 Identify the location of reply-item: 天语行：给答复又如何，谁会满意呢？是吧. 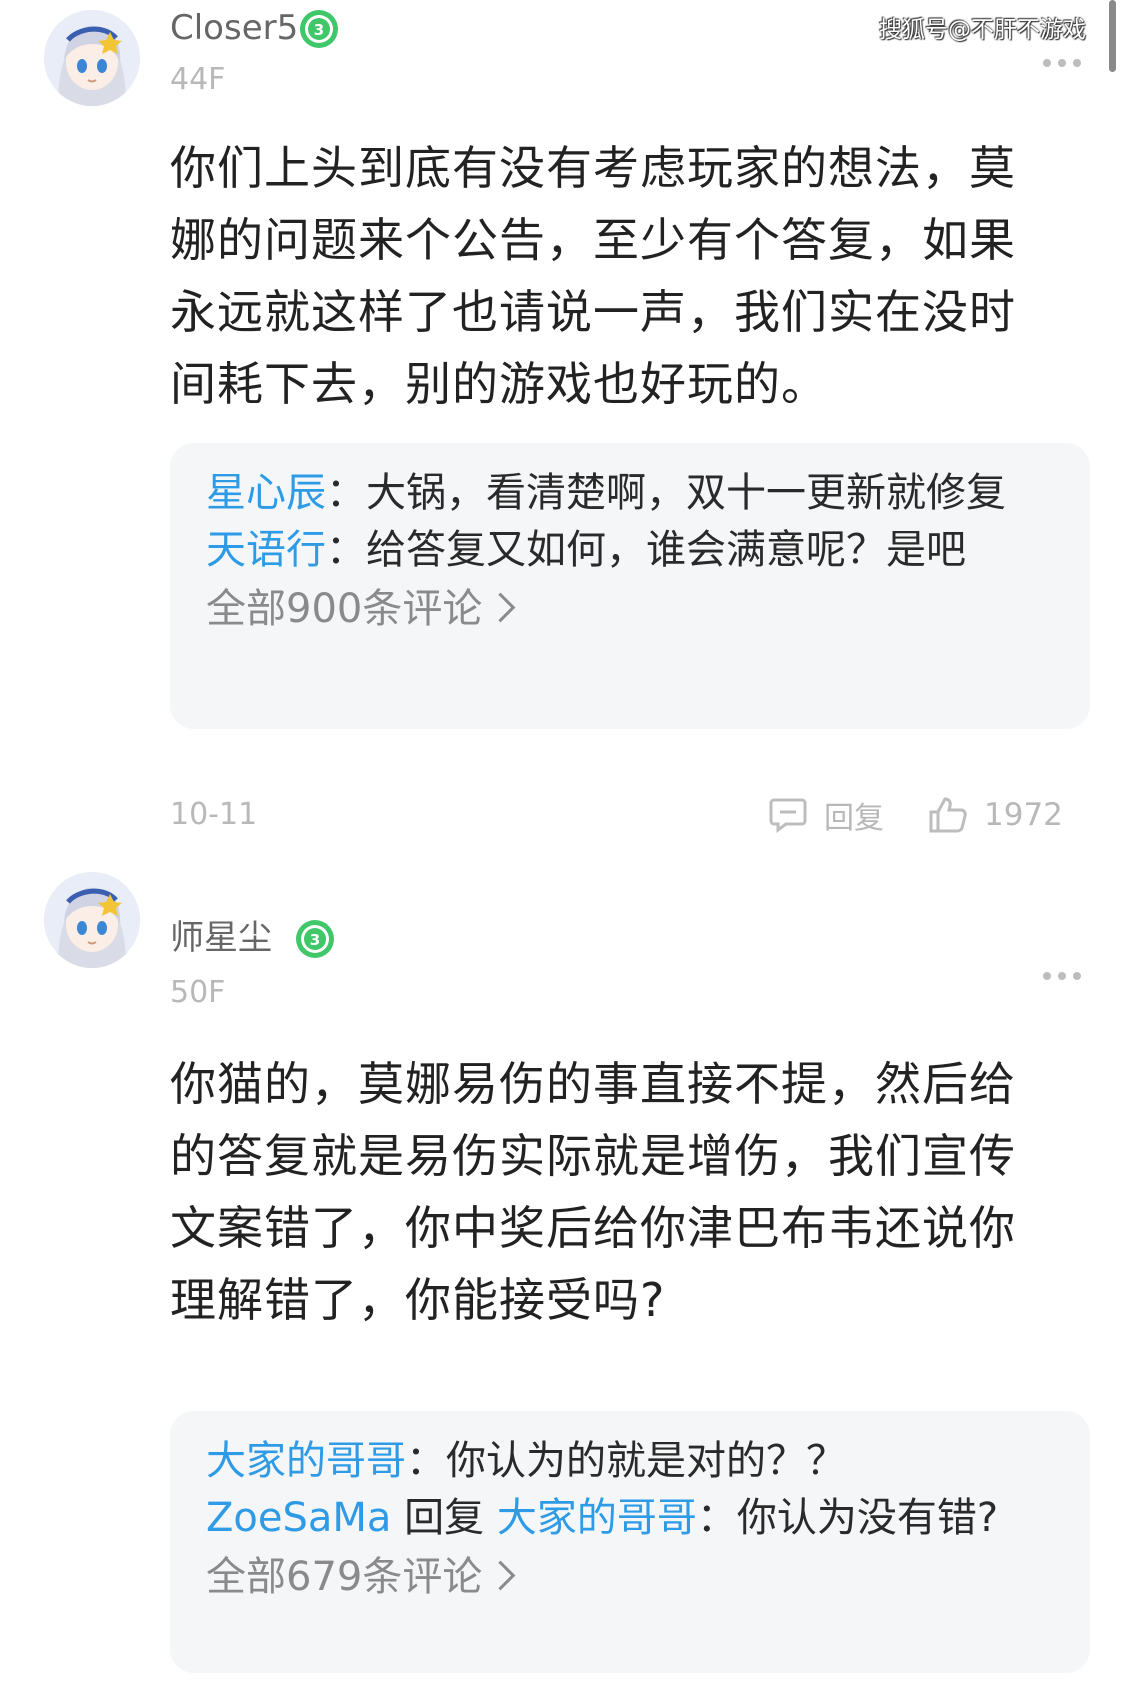
(630, 550).